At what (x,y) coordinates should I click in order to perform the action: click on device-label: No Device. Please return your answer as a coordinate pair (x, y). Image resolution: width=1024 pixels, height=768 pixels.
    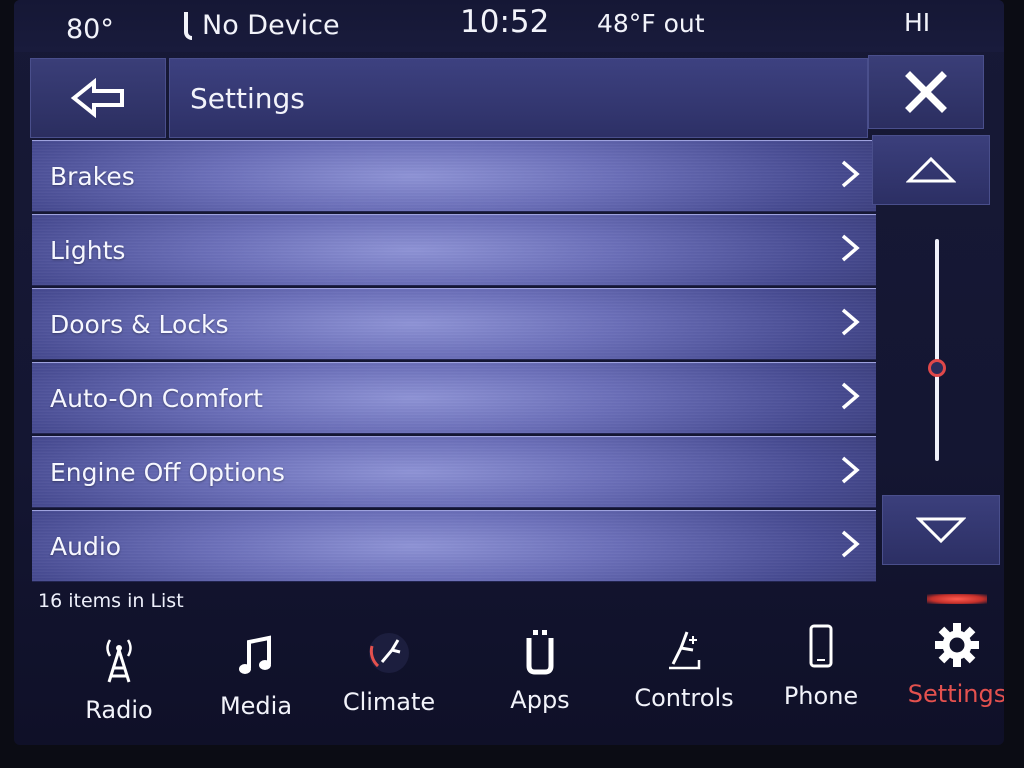
    Looking at the image, I should click on (271, 25).